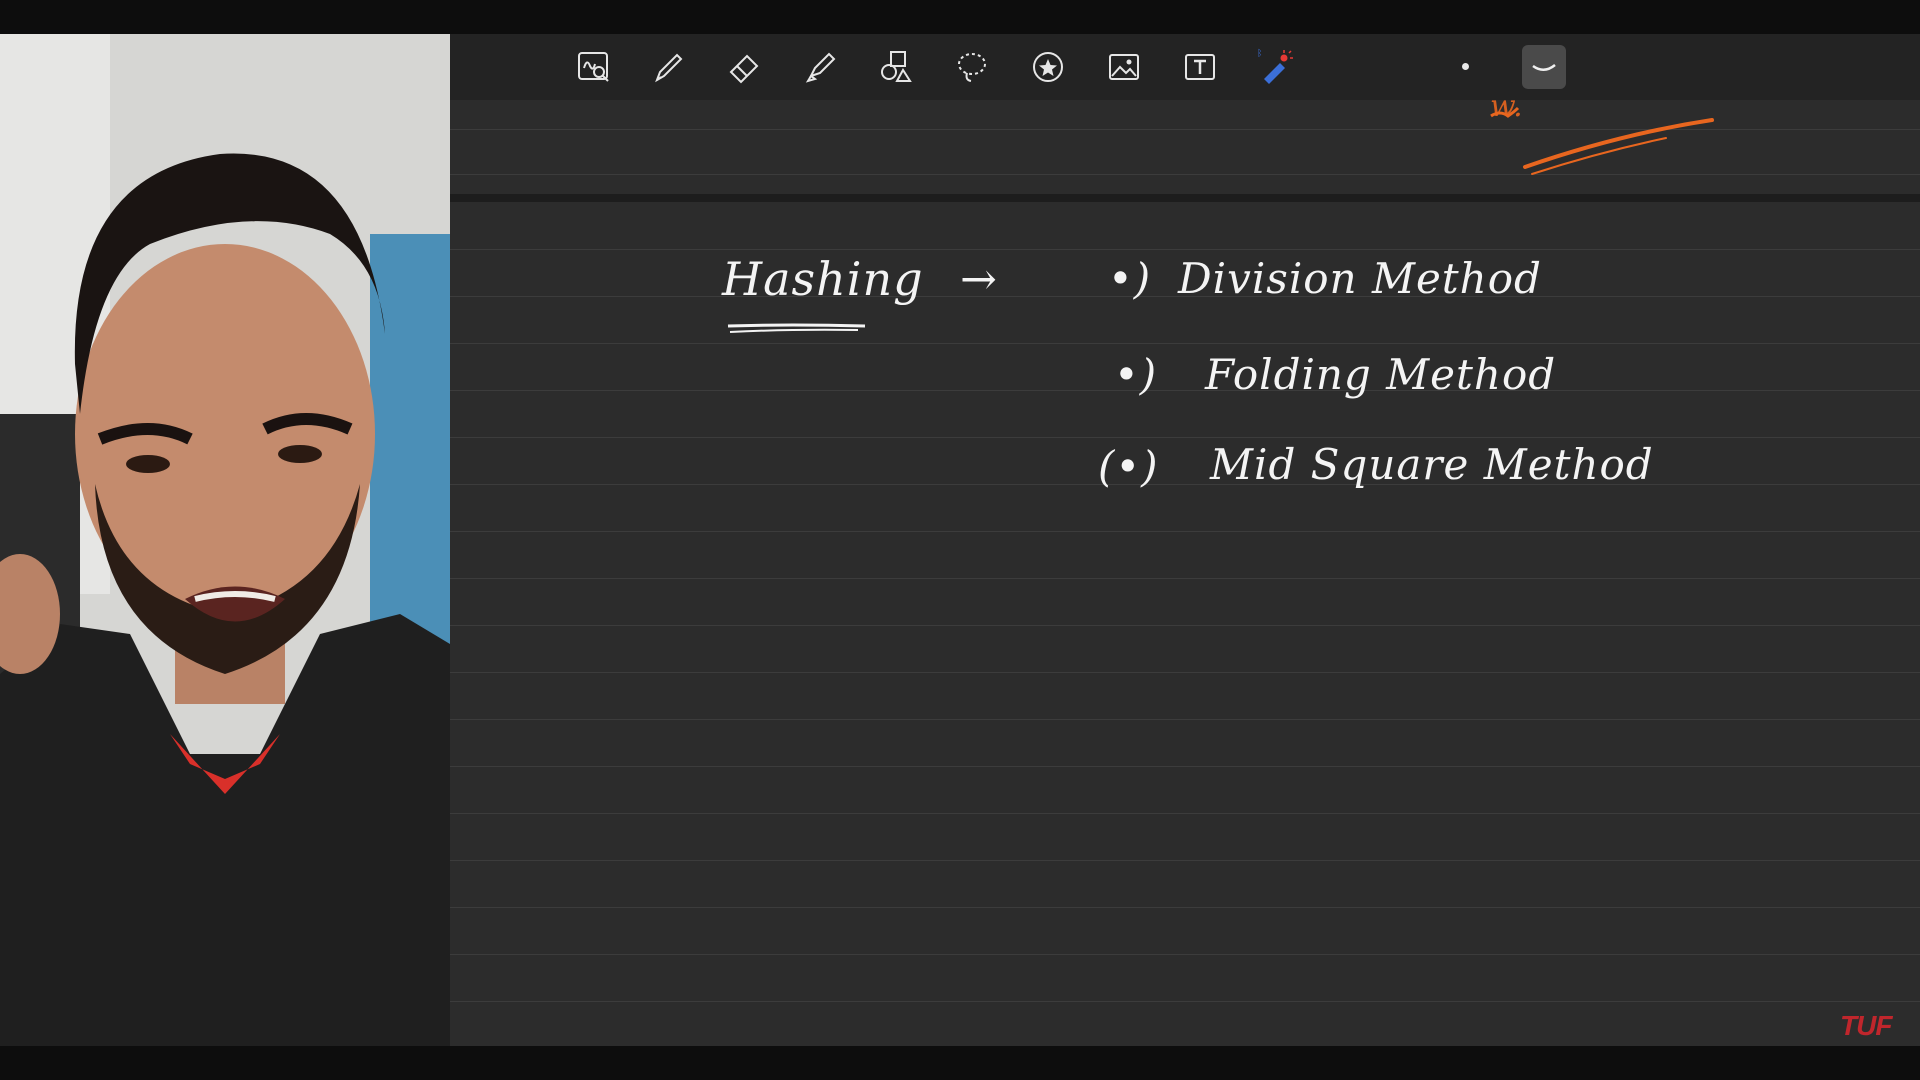  Describe the element at coordinates (960, 17) in the screenshot. I see `video-top-letterbox` at that location.